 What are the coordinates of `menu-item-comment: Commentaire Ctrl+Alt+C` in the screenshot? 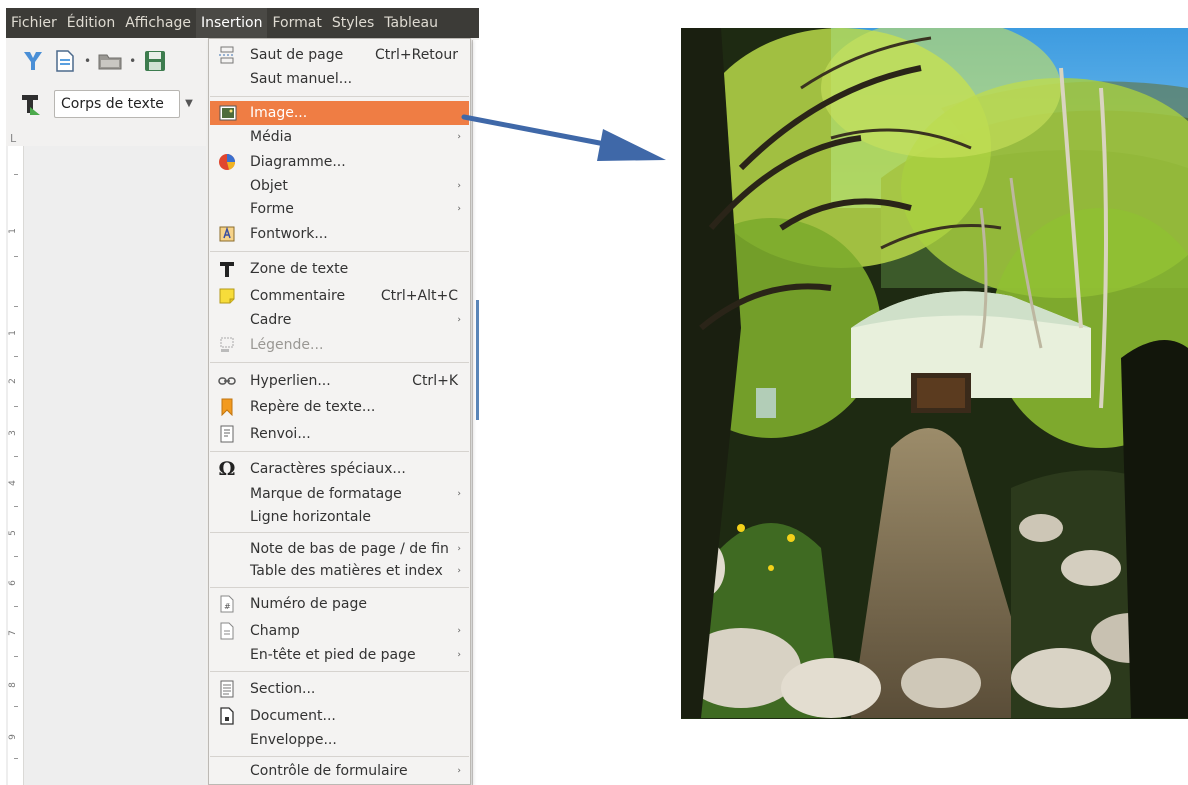 It's located at (339, 296).